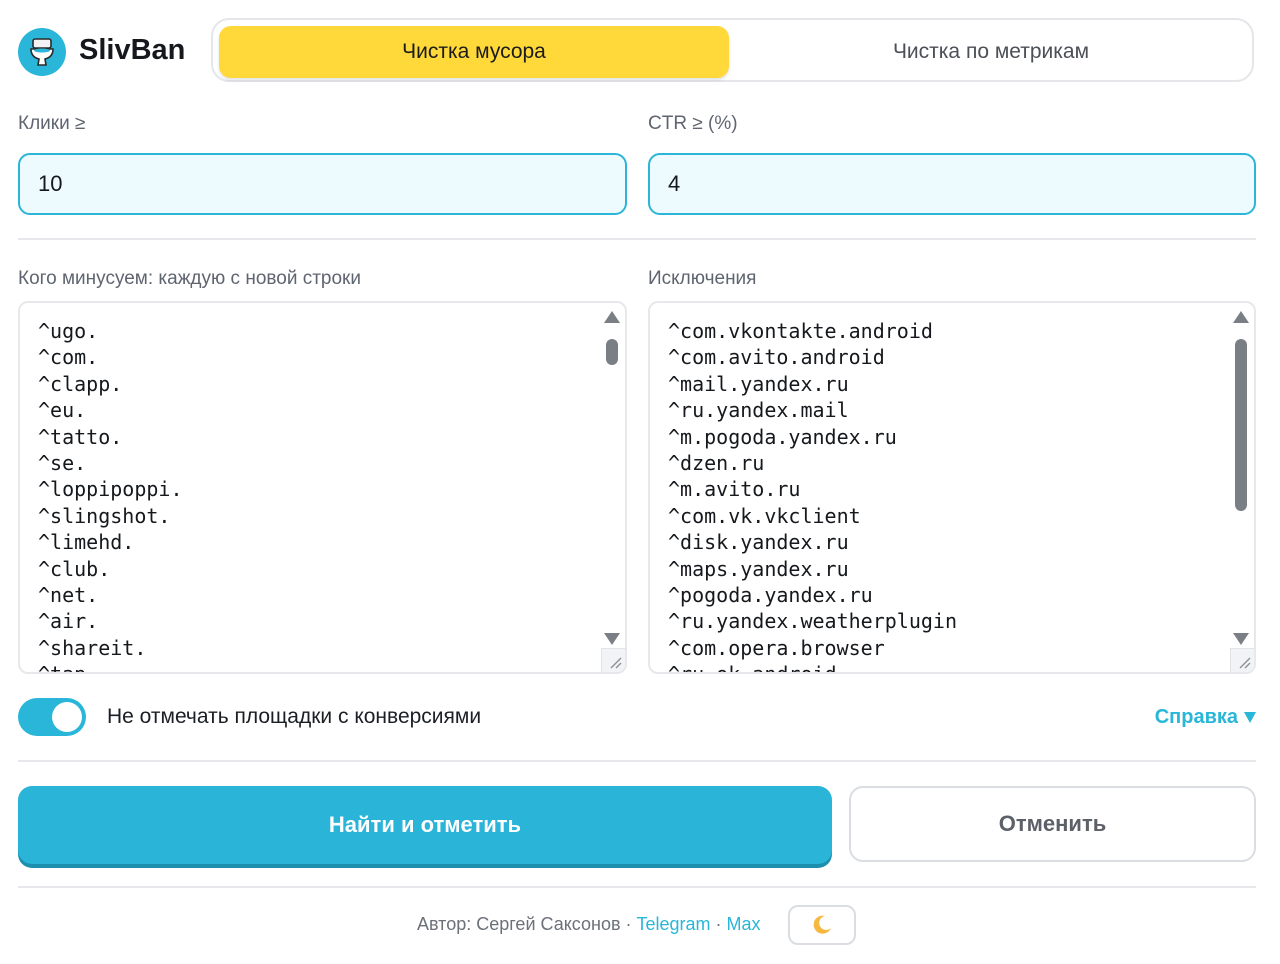  Describe the element at coordinates (189, 278) in the screenshot. I see `minus-list-label: Кого минусуем: каждую с новой строки` at that location.